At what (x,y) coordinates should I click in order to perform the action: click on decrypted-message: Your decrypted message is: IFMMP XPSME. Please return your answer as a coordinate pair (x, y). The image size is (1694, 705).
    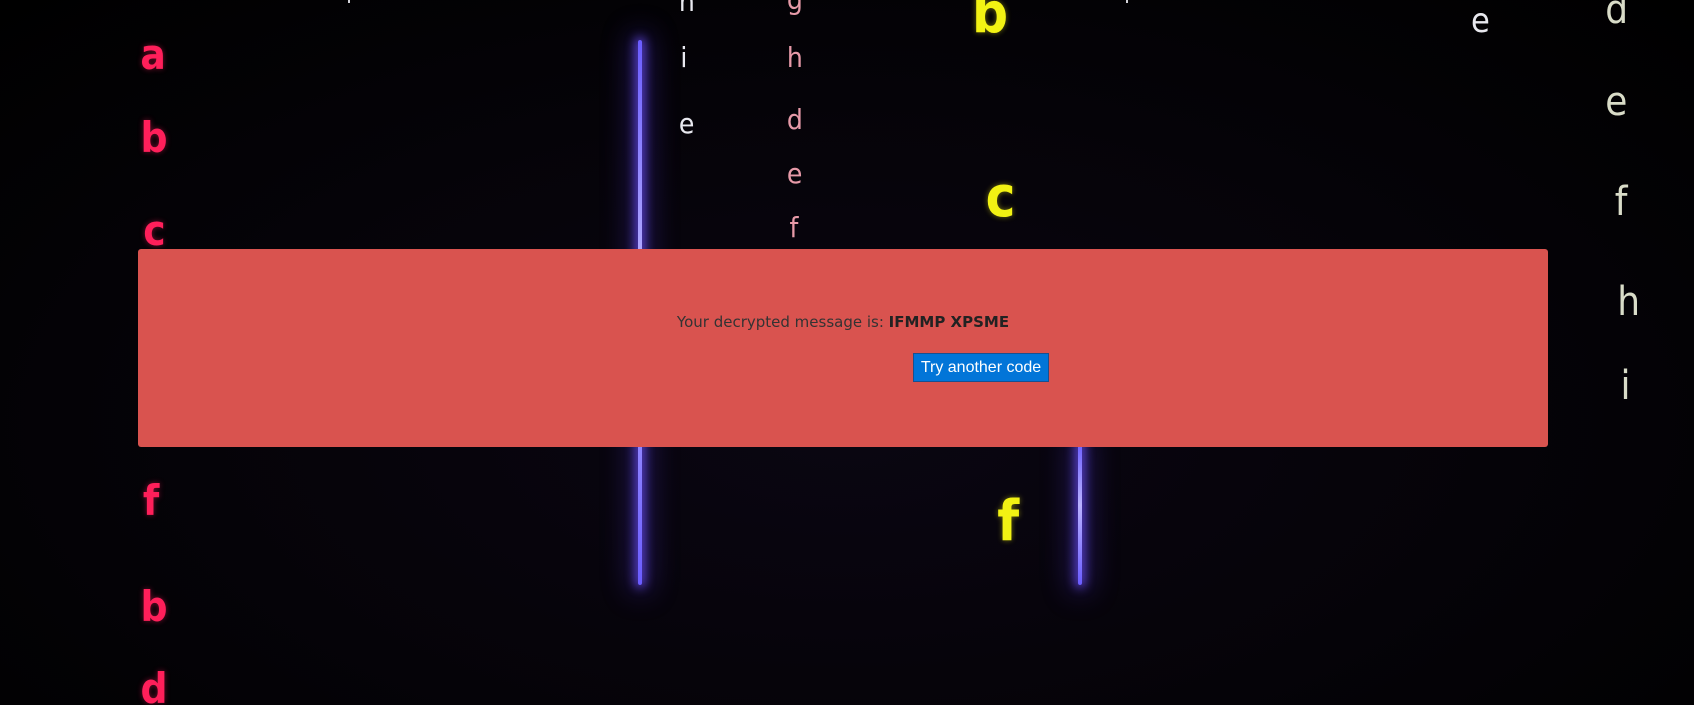
    Looking at the image, I should click on (843, 322).